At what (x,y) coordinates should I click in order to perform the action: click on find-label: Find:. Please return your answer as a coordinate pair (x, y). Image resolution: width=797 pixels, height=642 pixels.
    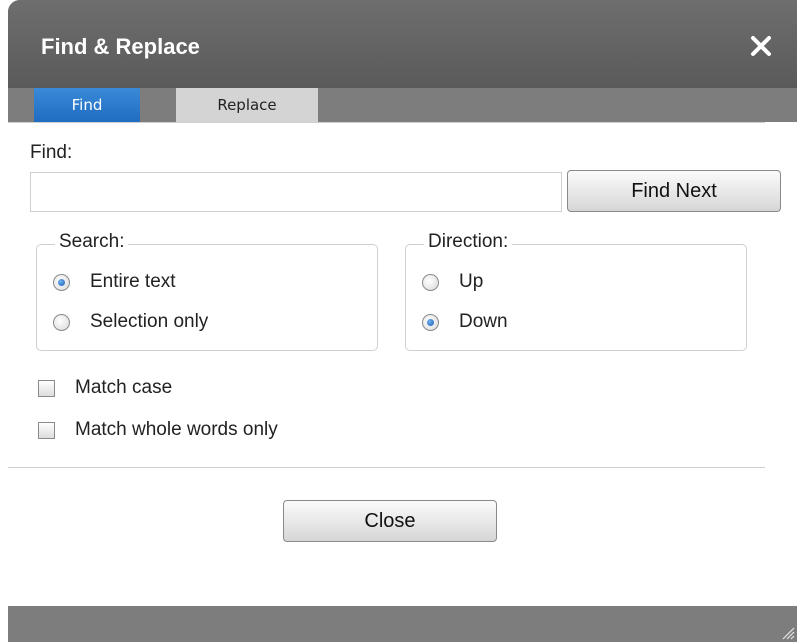
    Looking at the image, I should click on (51, 152).